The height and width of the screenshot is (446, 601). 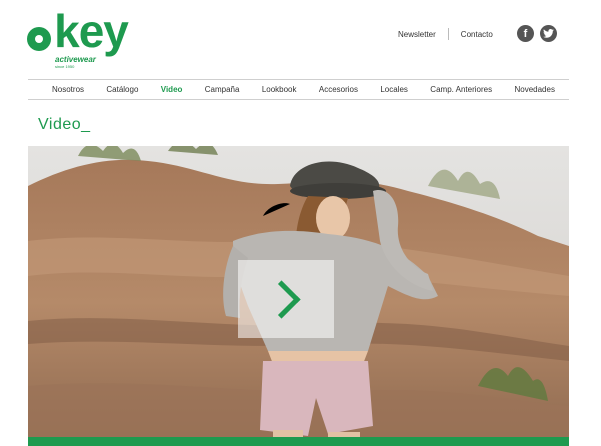 What do you see at coordinates (281, 299) in the screenshot?
I see `play-chevron-icon` at bounding box center [281, 299].